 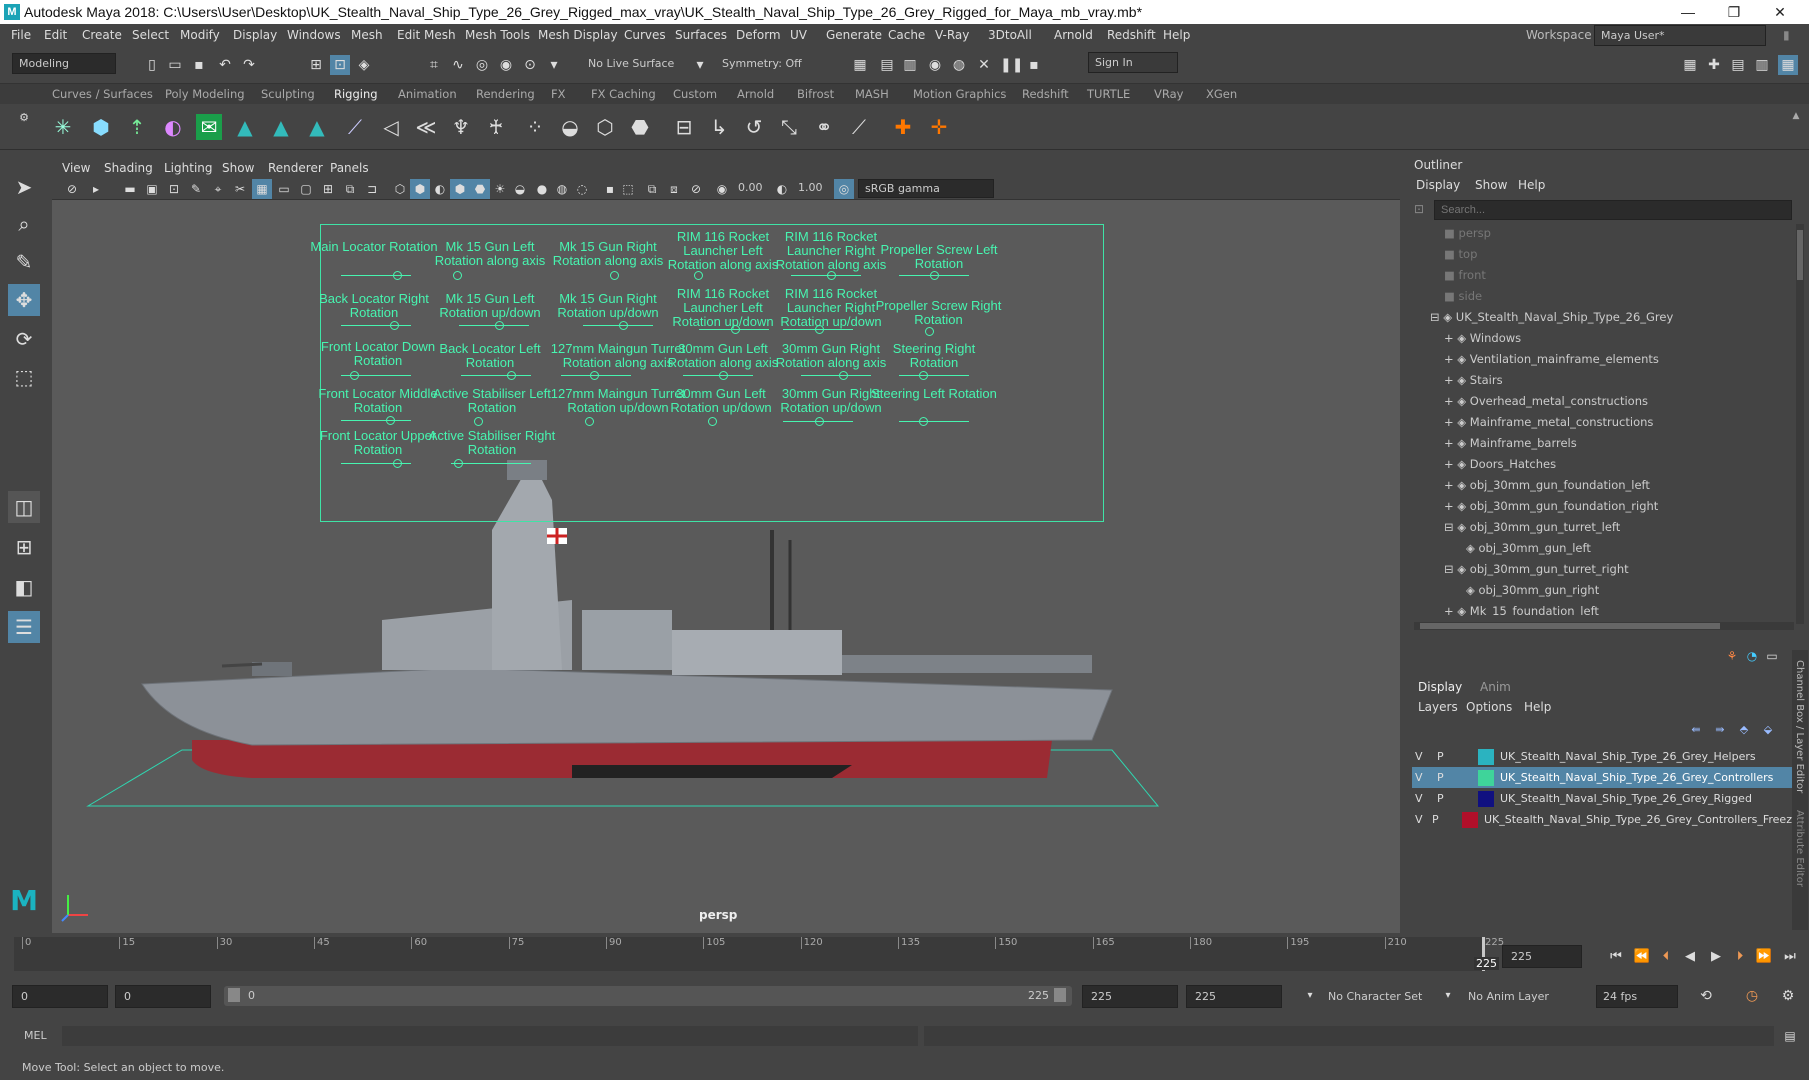 I want to click on go-to-end-icon: ⏭, so click(x=1790, y=957).